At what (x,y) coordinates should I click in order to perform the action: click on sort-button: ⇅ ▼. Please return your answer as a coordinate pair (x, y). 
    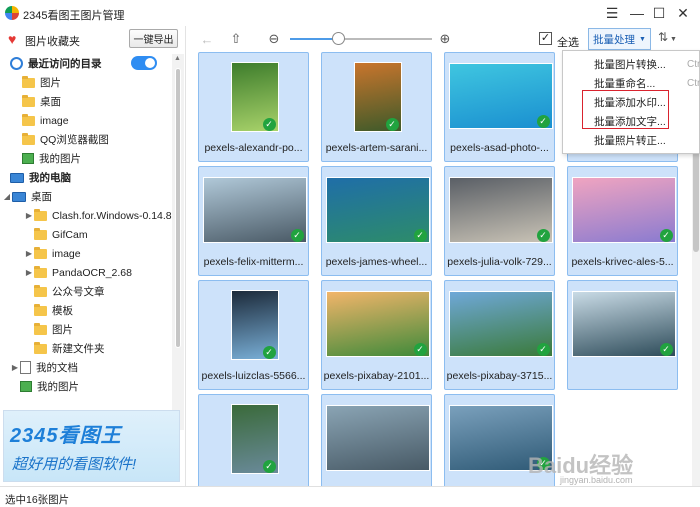
    Looking at the image, I should click on (673, 39).